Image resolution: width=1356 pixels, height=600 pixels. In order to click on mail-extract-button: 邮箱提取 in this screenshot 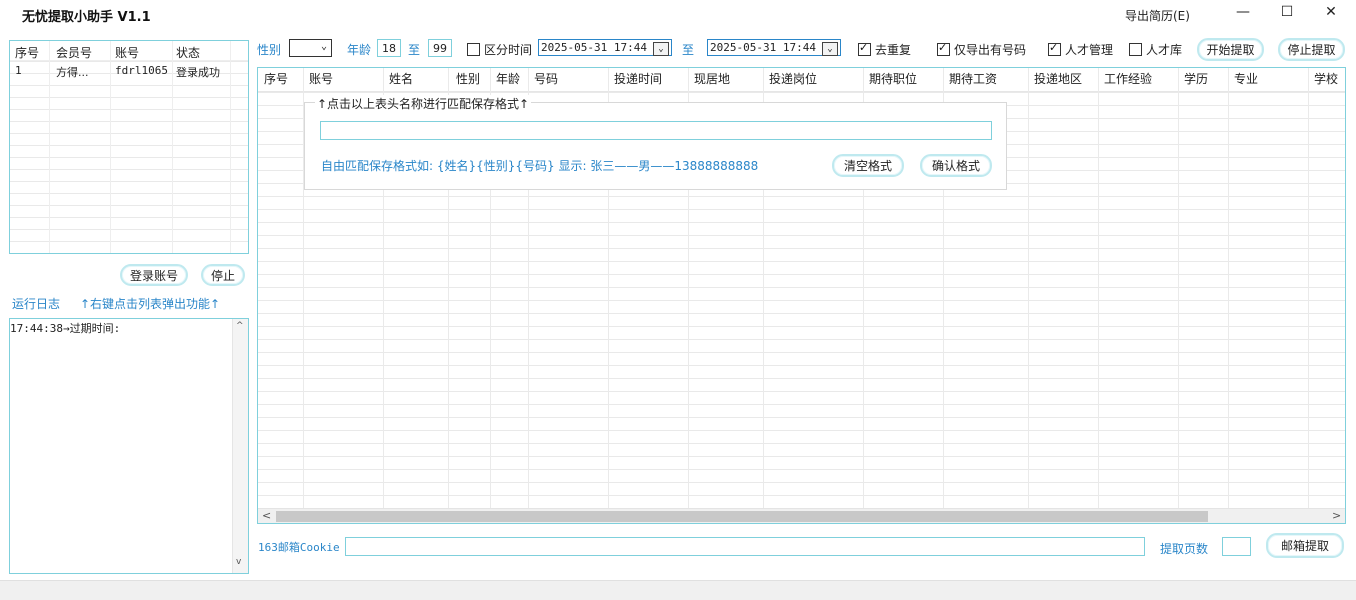, I will do `click(1305, 545)`.